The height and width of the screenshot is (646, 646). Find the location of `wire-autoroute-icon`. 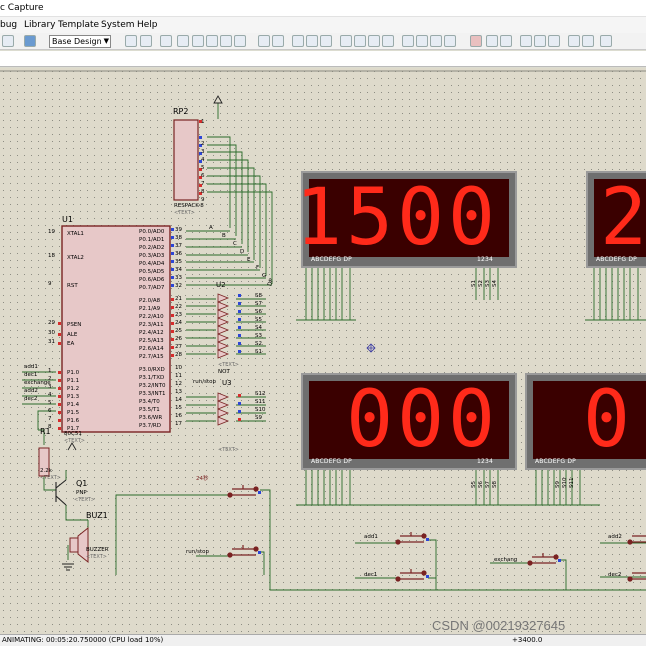

wire-autoroute-icon is located at coordinates (476, 41).